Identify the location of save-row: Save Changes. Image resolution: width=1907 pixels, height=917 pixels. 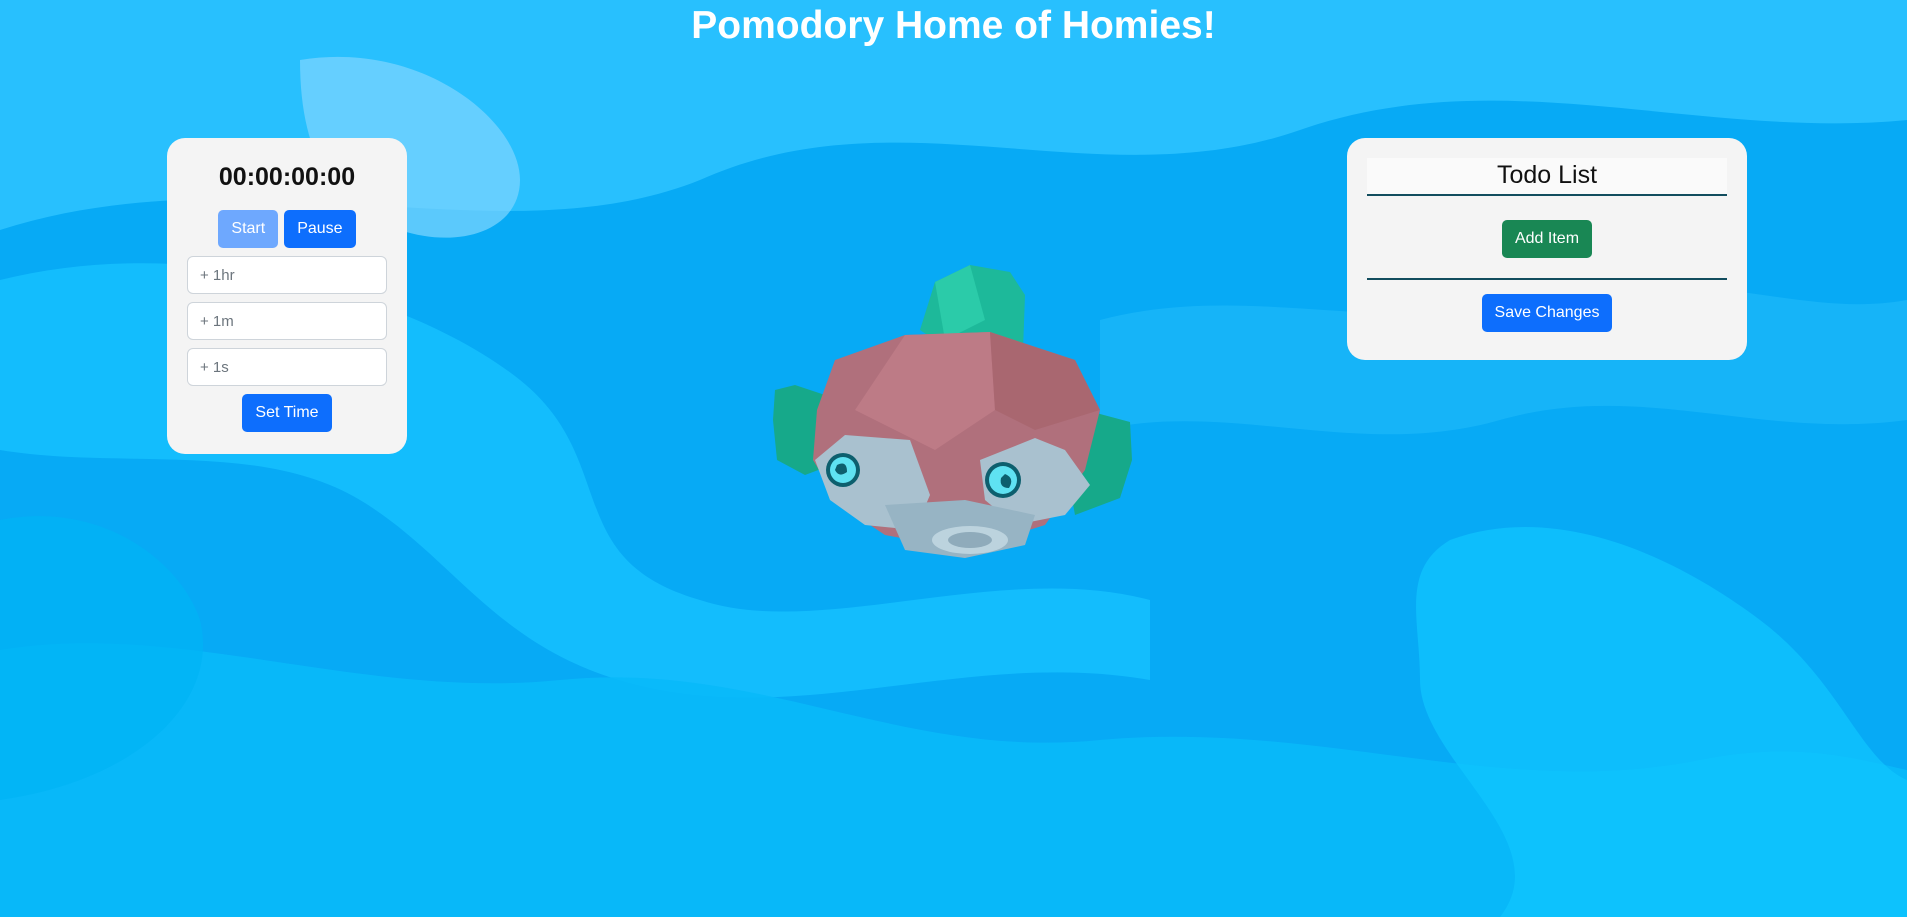
(1547, 313).